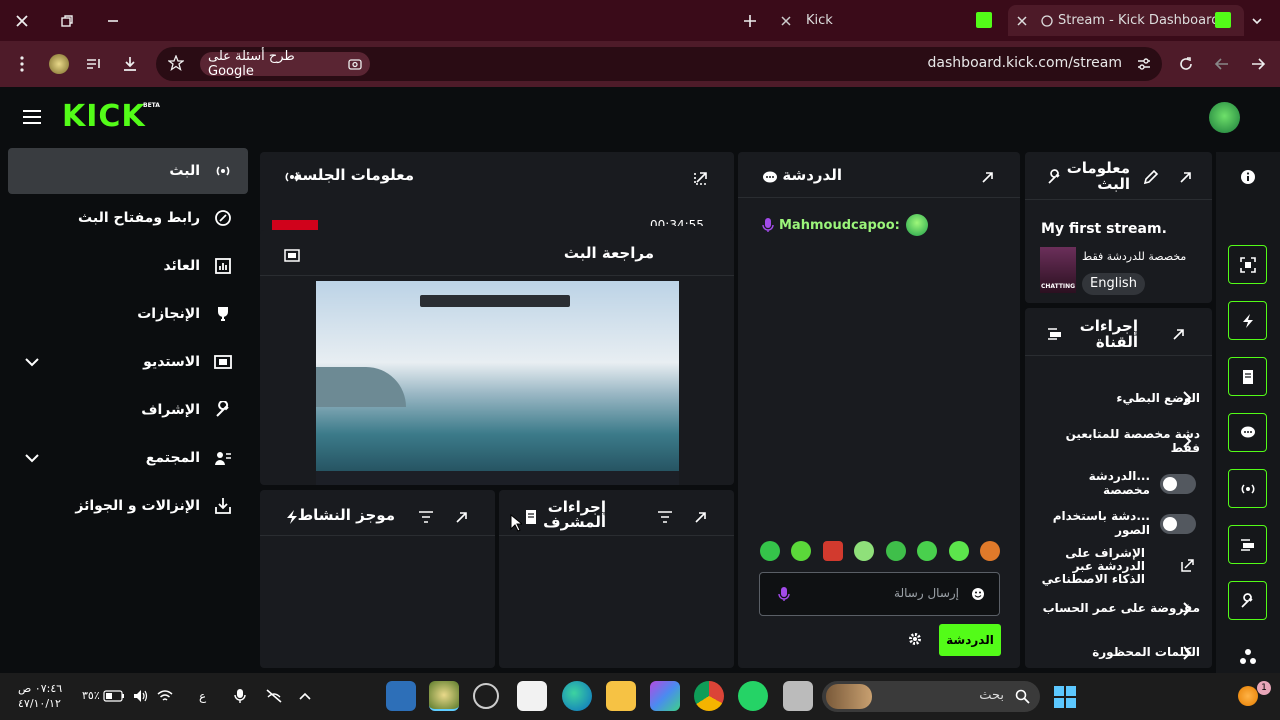  Describe the element at coordinates (240, 696) in the screenshot. I see `microphone-icon` at that location.